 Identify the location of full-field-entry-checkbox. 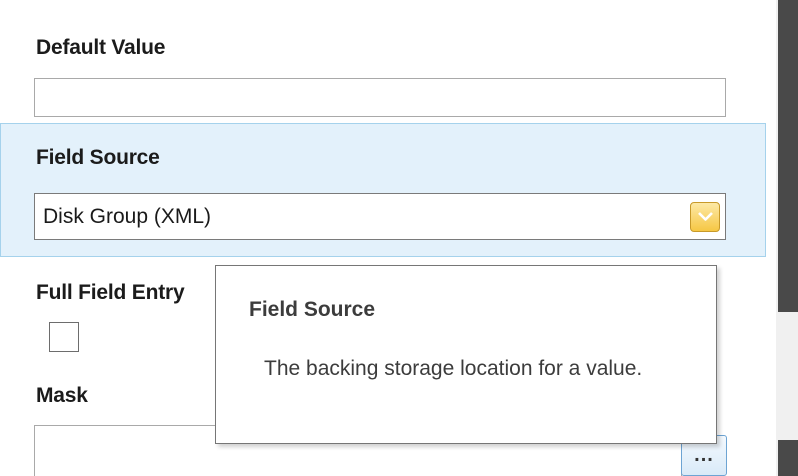
(64, 337).